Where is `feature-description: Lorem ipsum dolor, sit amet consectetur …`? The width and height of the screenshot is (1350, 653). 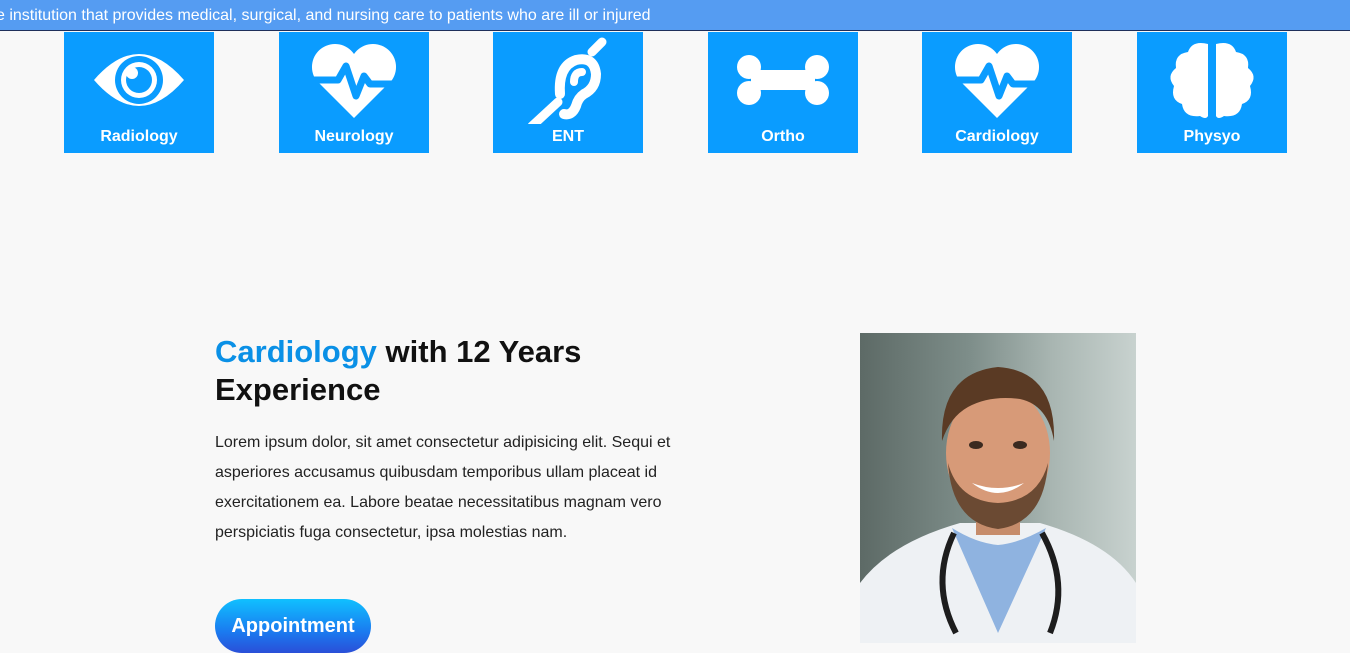 feature-description: Lorem ipsum dolor, sit amet consectetur … is located at coordinates (443, 487).